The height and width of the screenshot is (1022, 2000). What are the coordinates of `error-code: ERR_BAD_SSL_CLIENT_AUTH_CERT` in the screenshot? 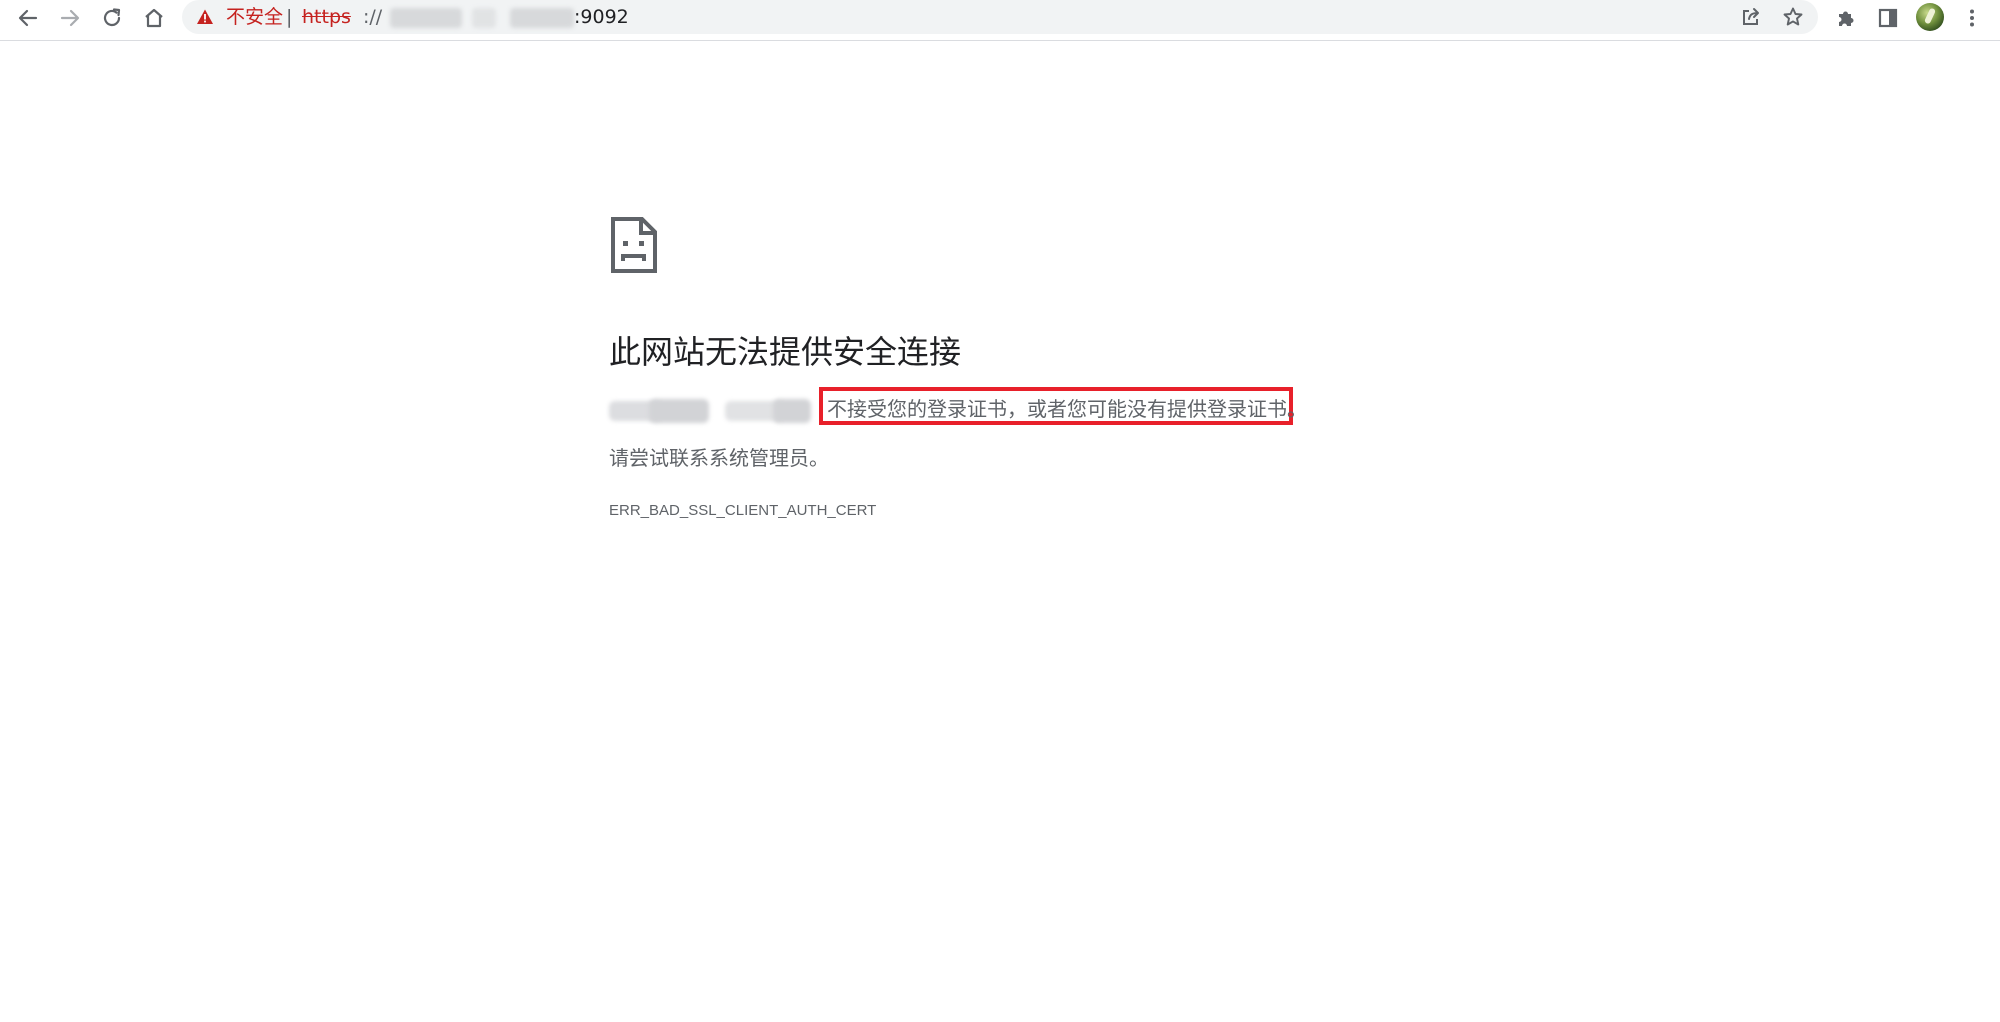 It's located at (743, 510).